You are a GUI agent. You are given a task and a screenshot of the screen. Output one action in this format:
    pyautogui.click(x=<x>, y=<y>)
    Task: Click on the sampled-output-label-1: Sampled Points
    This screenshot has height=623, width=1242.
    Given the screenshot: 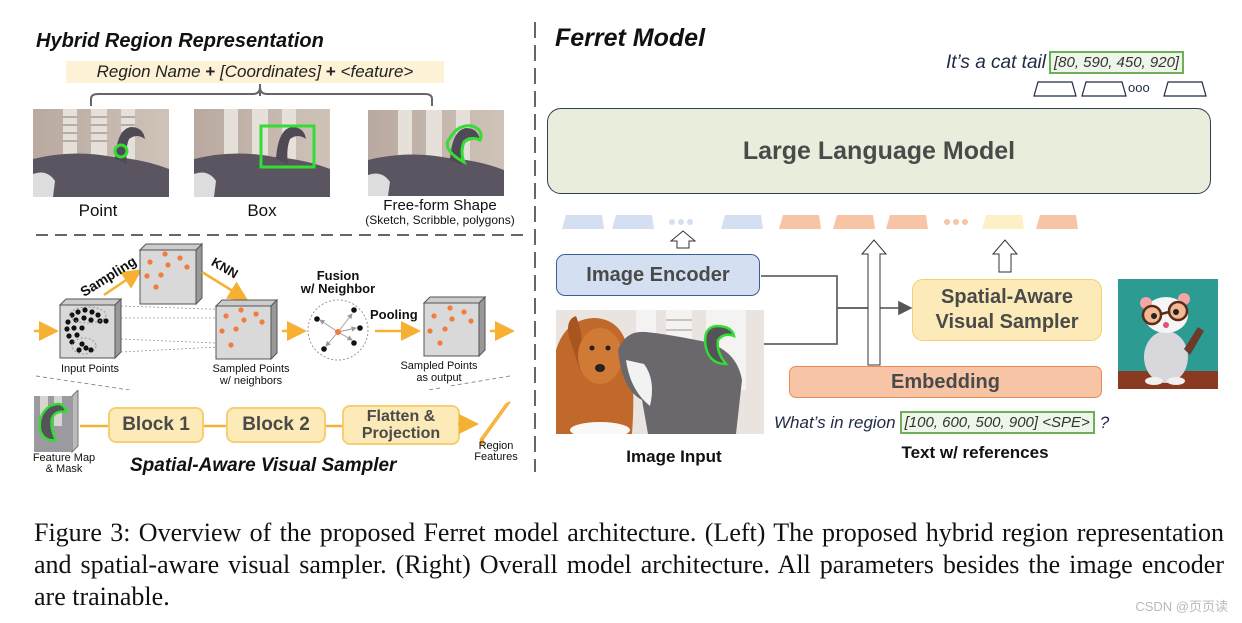 What is the action you would take?
    pyautogui.click(x=439, y=366)
    